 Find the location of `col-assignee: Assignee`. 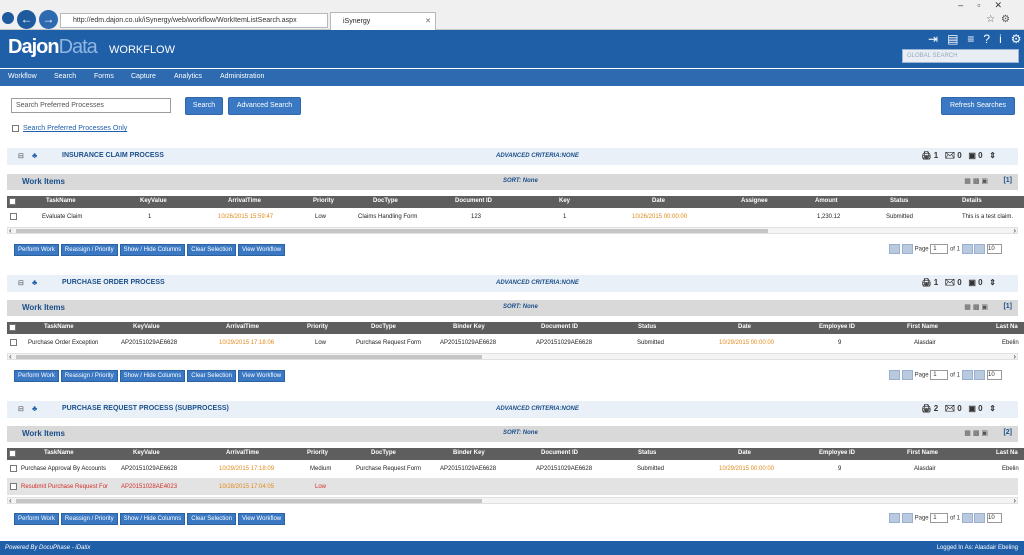

col-assignee: Assignee is located at coordinates (754, 201).